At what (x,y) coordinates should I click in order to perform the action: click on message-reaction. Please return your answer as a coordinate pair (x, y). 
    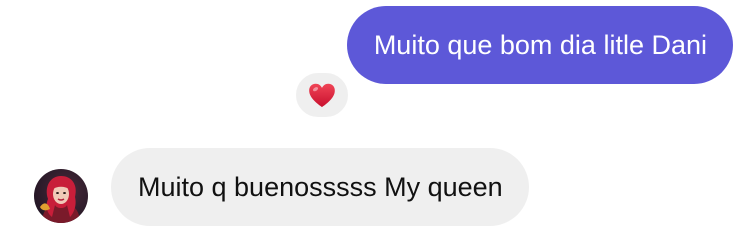
    Looking at the image, I should click on (322, 95).